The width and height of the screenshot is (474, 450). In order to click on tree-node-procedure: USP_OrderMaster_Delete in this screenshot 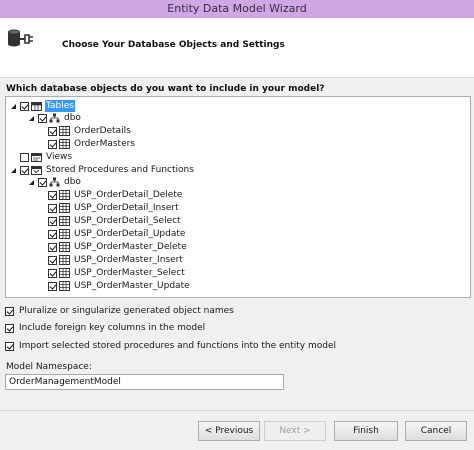, I will do `click(118, 247)`.